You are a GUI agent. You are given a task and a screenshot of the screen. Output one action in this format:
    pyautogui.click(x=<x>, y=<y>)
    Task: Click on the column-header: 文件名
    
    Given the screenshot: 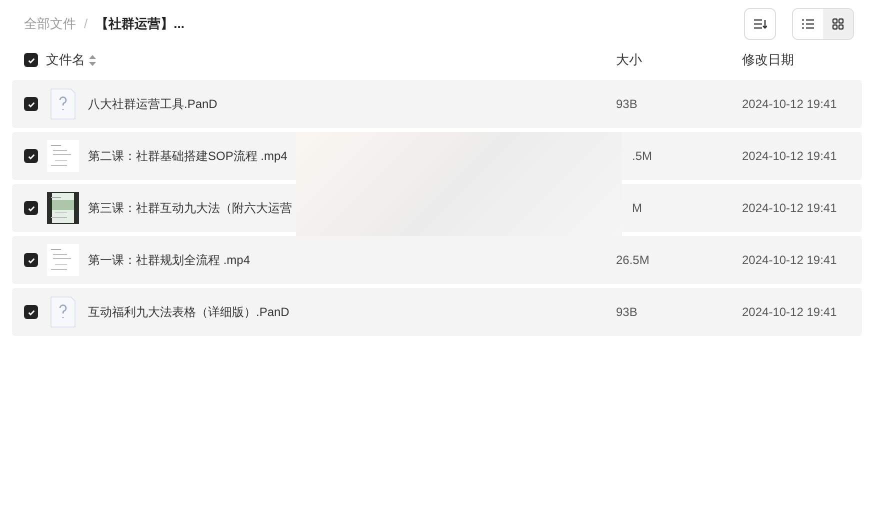 What is the action you would take?
    pyautogui.click(x=65, y=60)
    